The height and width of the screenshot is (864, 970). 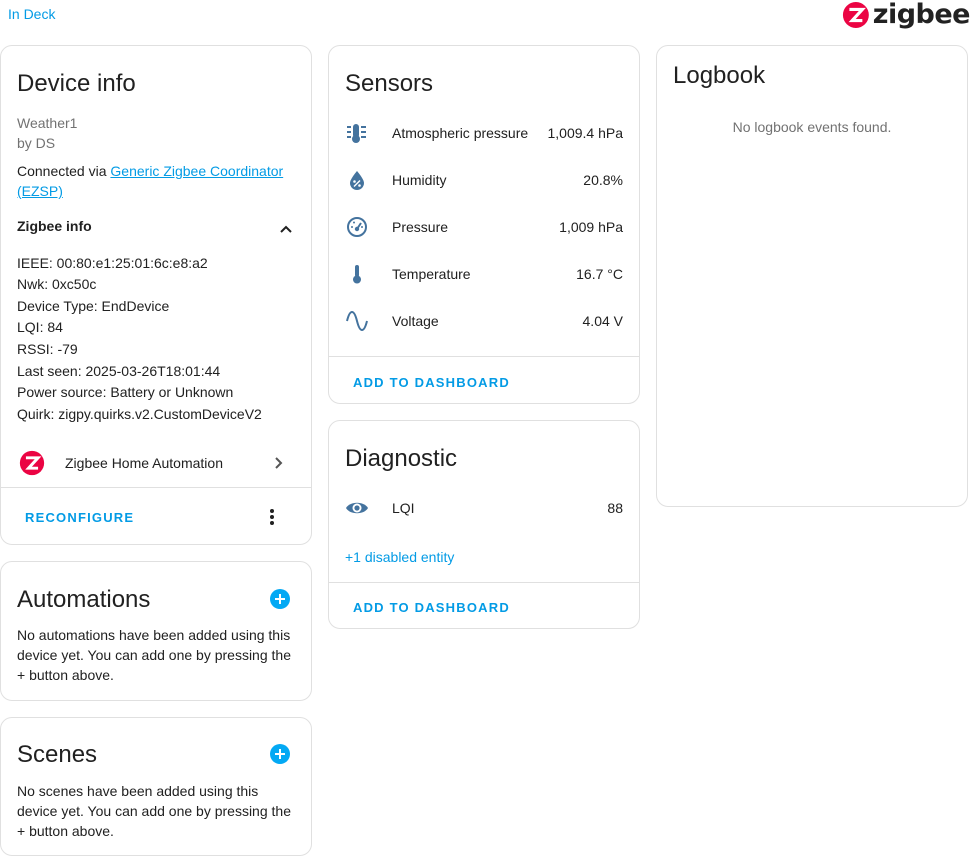 I want to click on water-percent-icon, so click(x=357, y=180).